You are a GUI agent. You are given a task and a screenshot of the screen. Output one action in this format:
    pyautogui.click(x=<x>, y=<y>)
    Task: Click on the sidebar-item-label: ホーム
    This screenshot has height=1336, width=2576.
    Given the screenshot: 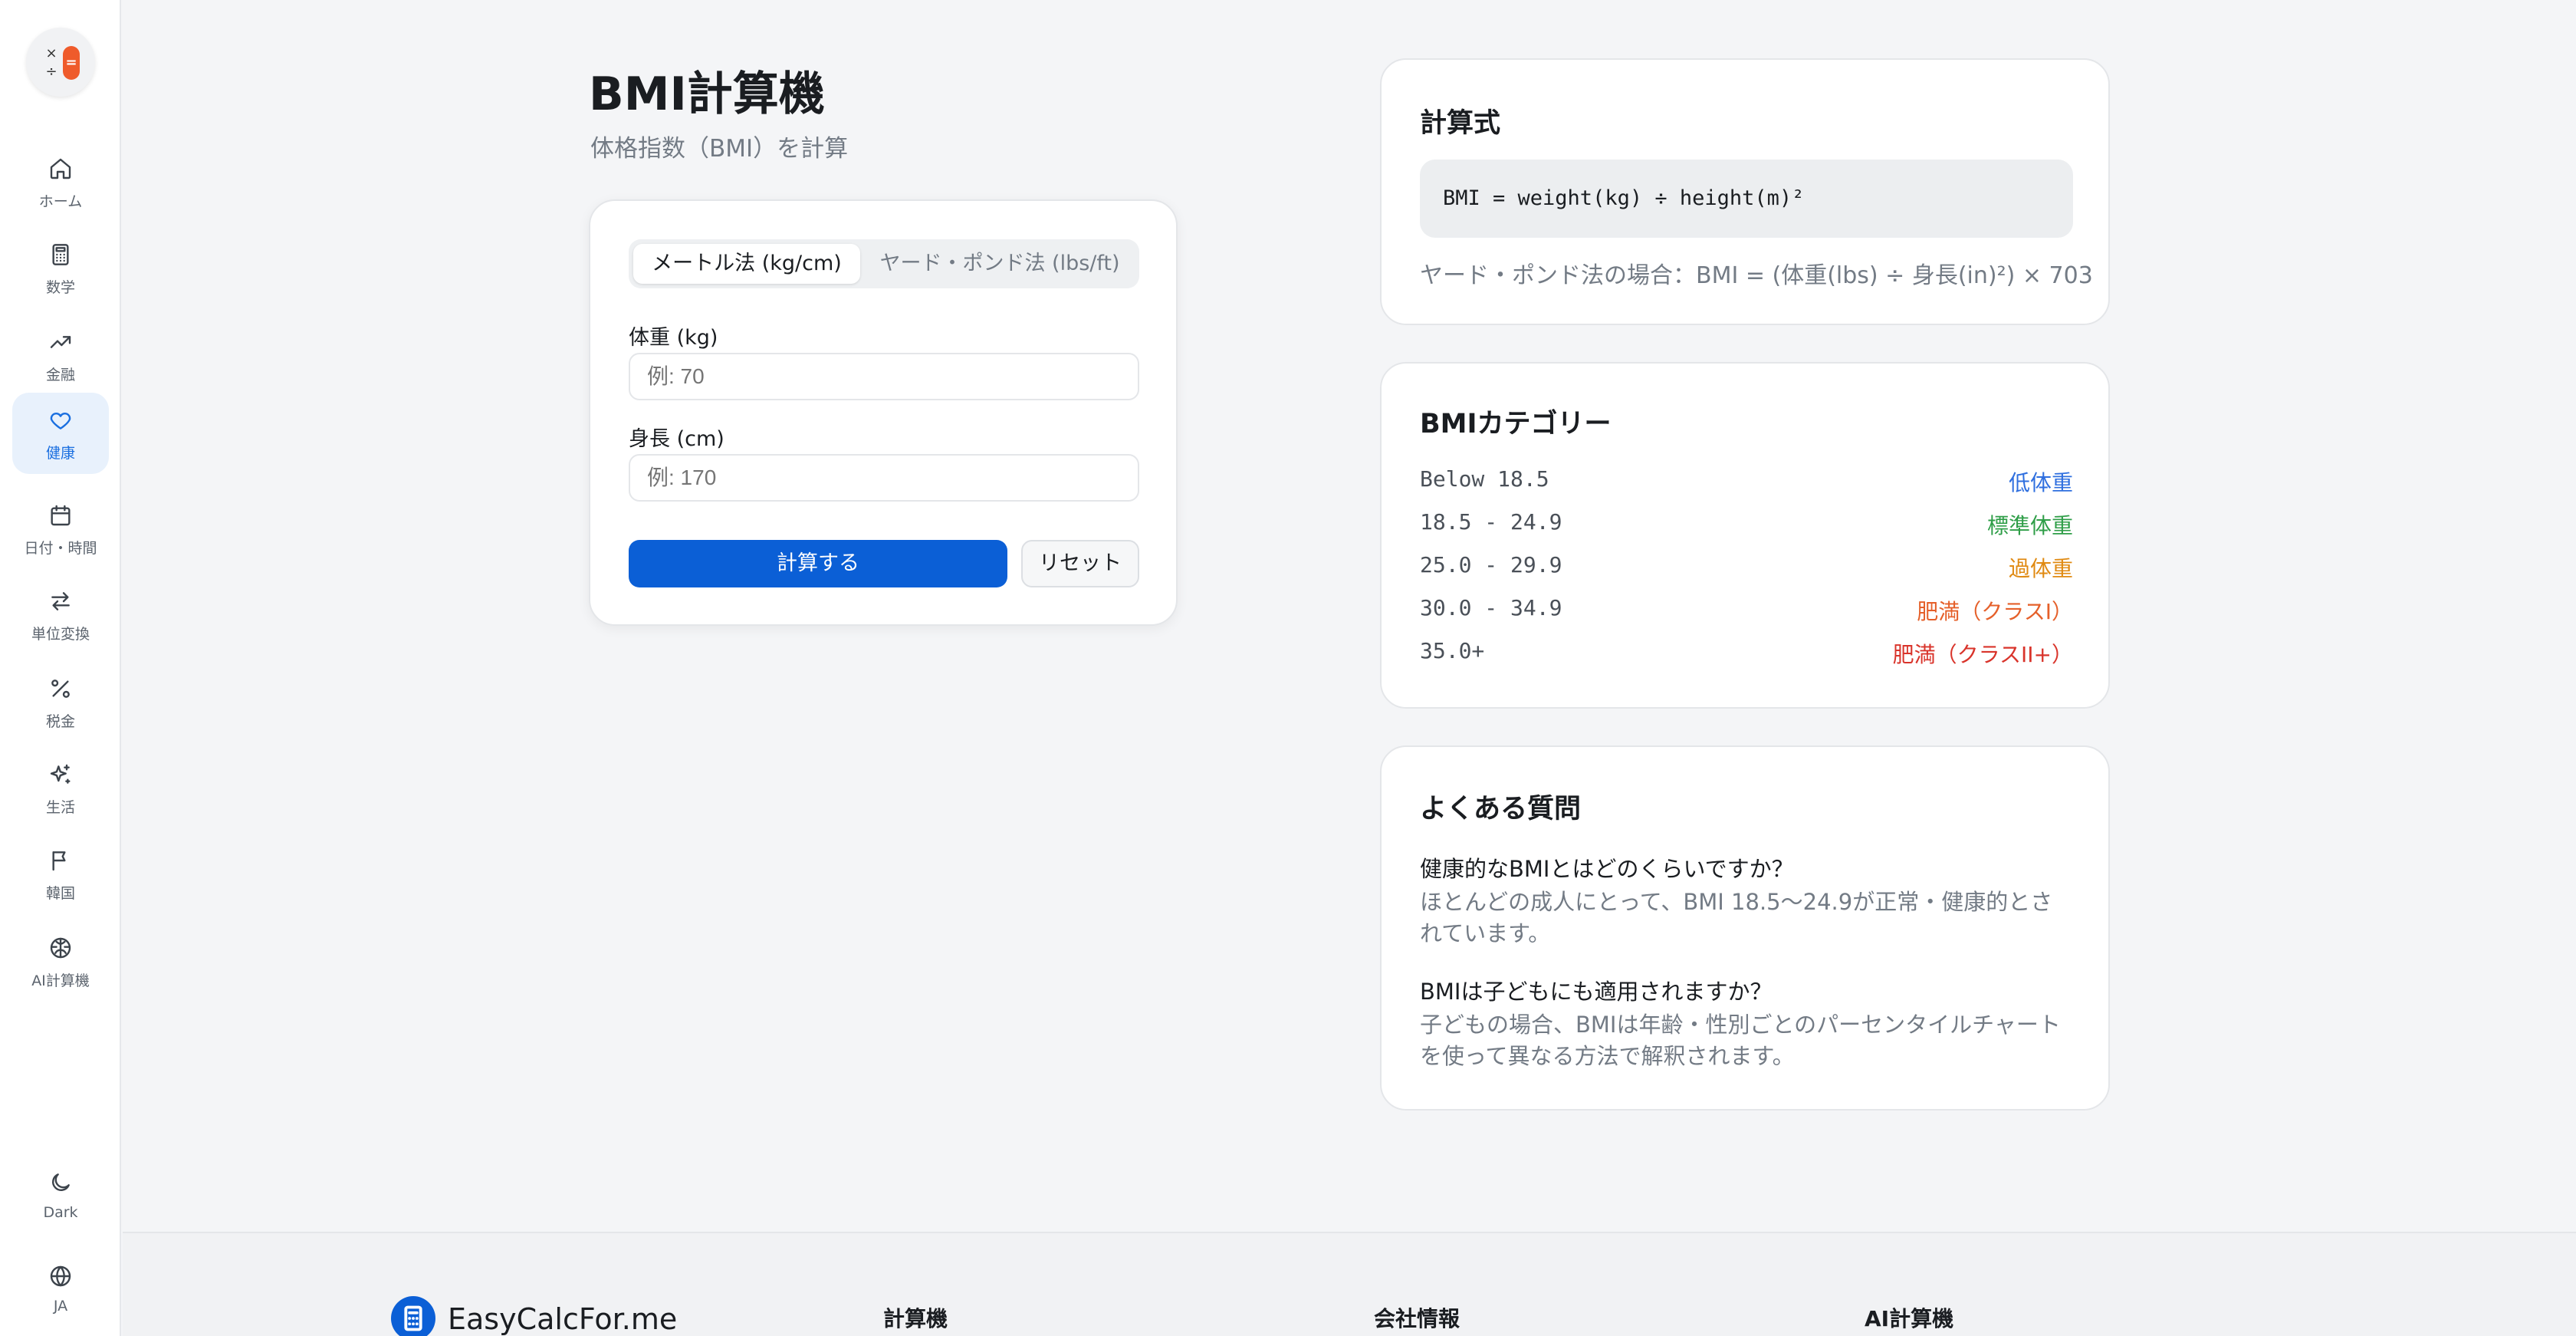 What is the action you would take?
    pyautogui.click(x=61, y=202)
    